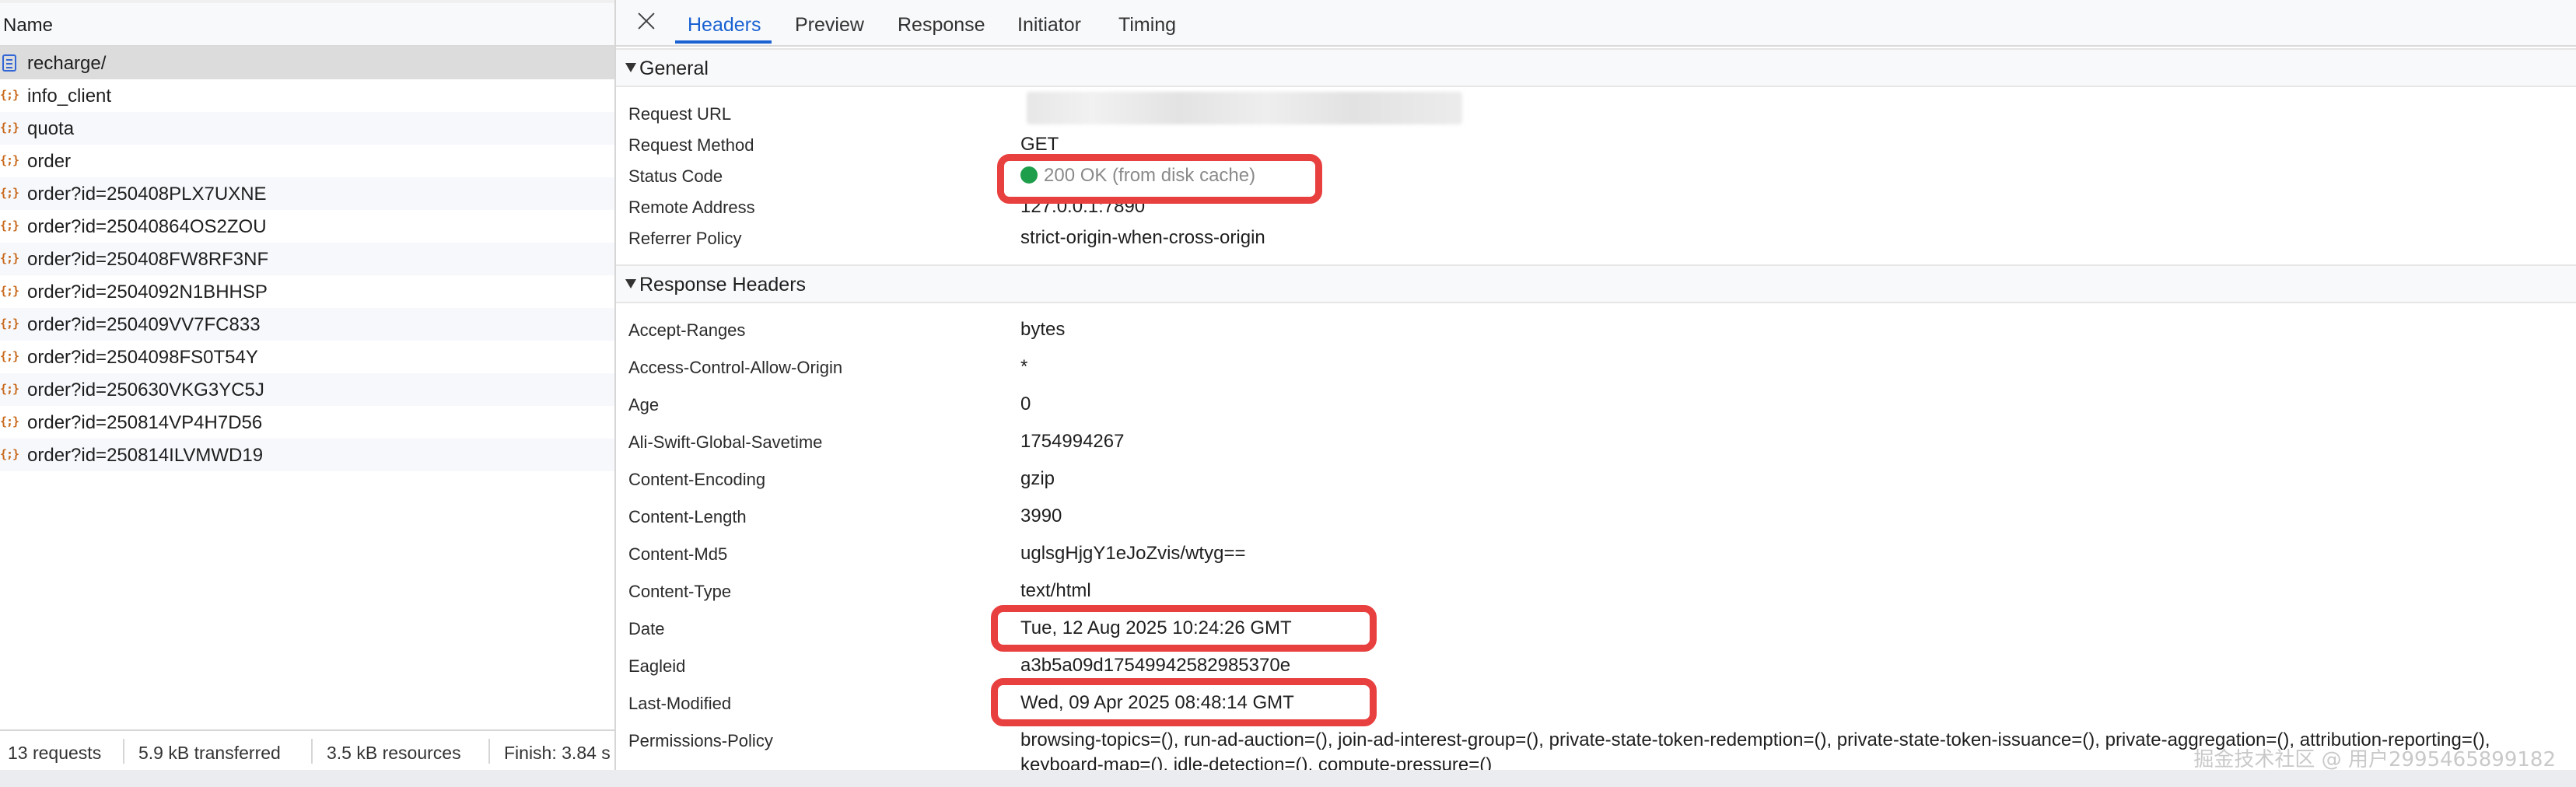 Image resolution: width=2576 pixels, height=787 pixels. Describe the element at coordinates (1596, 206) in the screenshot. I see `general-remote-address: Remote Address 127.0.0.1:7890` at that location.